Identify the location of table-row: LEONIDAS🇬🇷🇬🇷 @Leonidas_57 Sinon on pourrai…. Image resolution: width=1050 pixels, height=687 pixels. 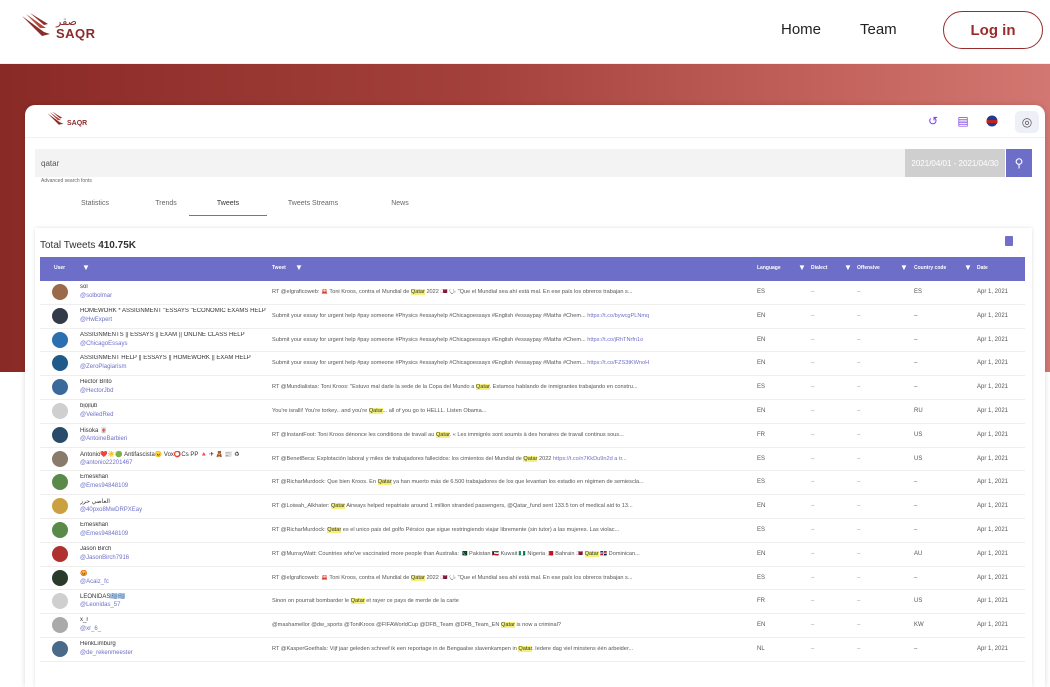
(532, 602).